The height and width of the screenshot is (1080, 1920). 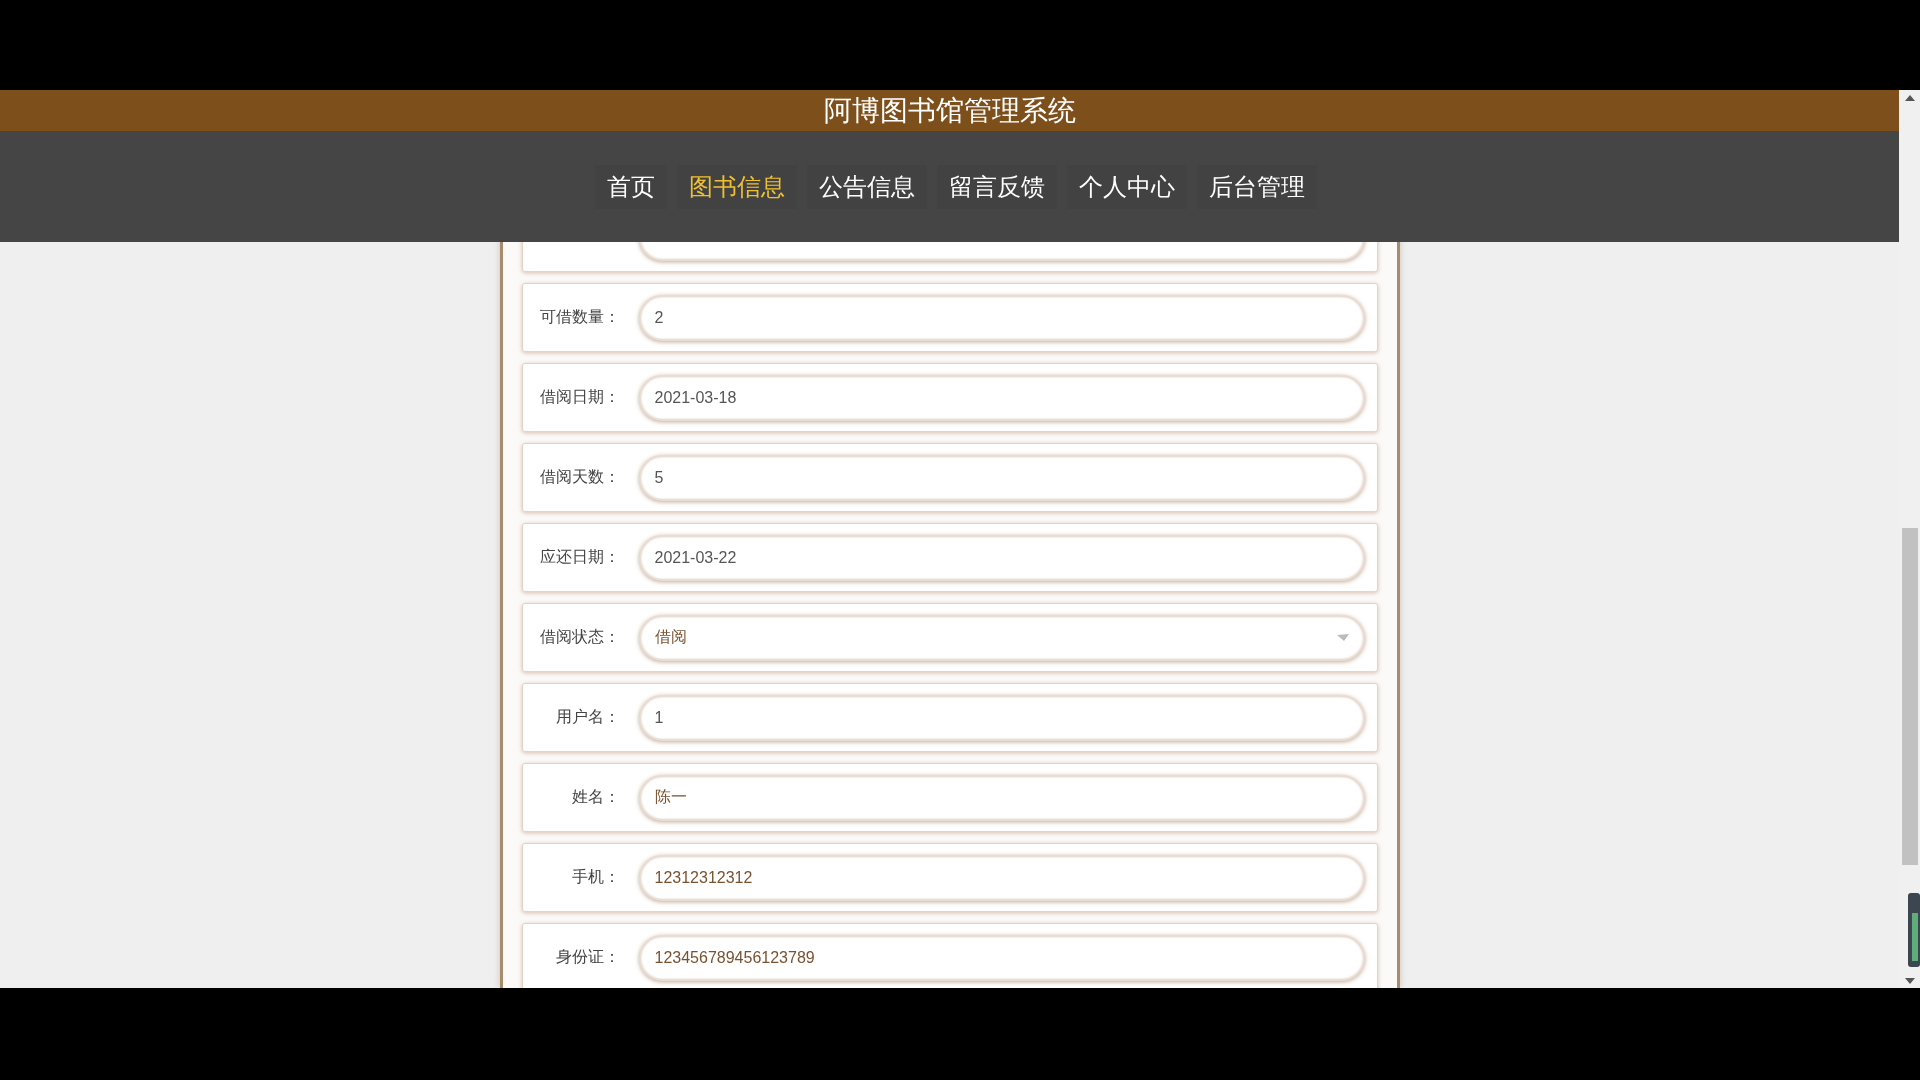 What do you see at coordinates (579, 637) in the screenshot?
I see `field-label: 借阅状态：` at bounding box center [579, 637].